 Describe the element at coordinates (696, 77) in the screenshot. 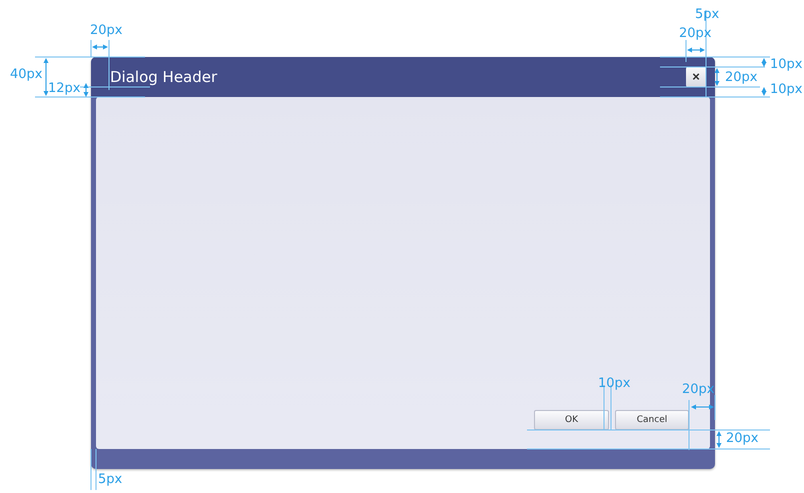

I see `close-button: ×` at that location.